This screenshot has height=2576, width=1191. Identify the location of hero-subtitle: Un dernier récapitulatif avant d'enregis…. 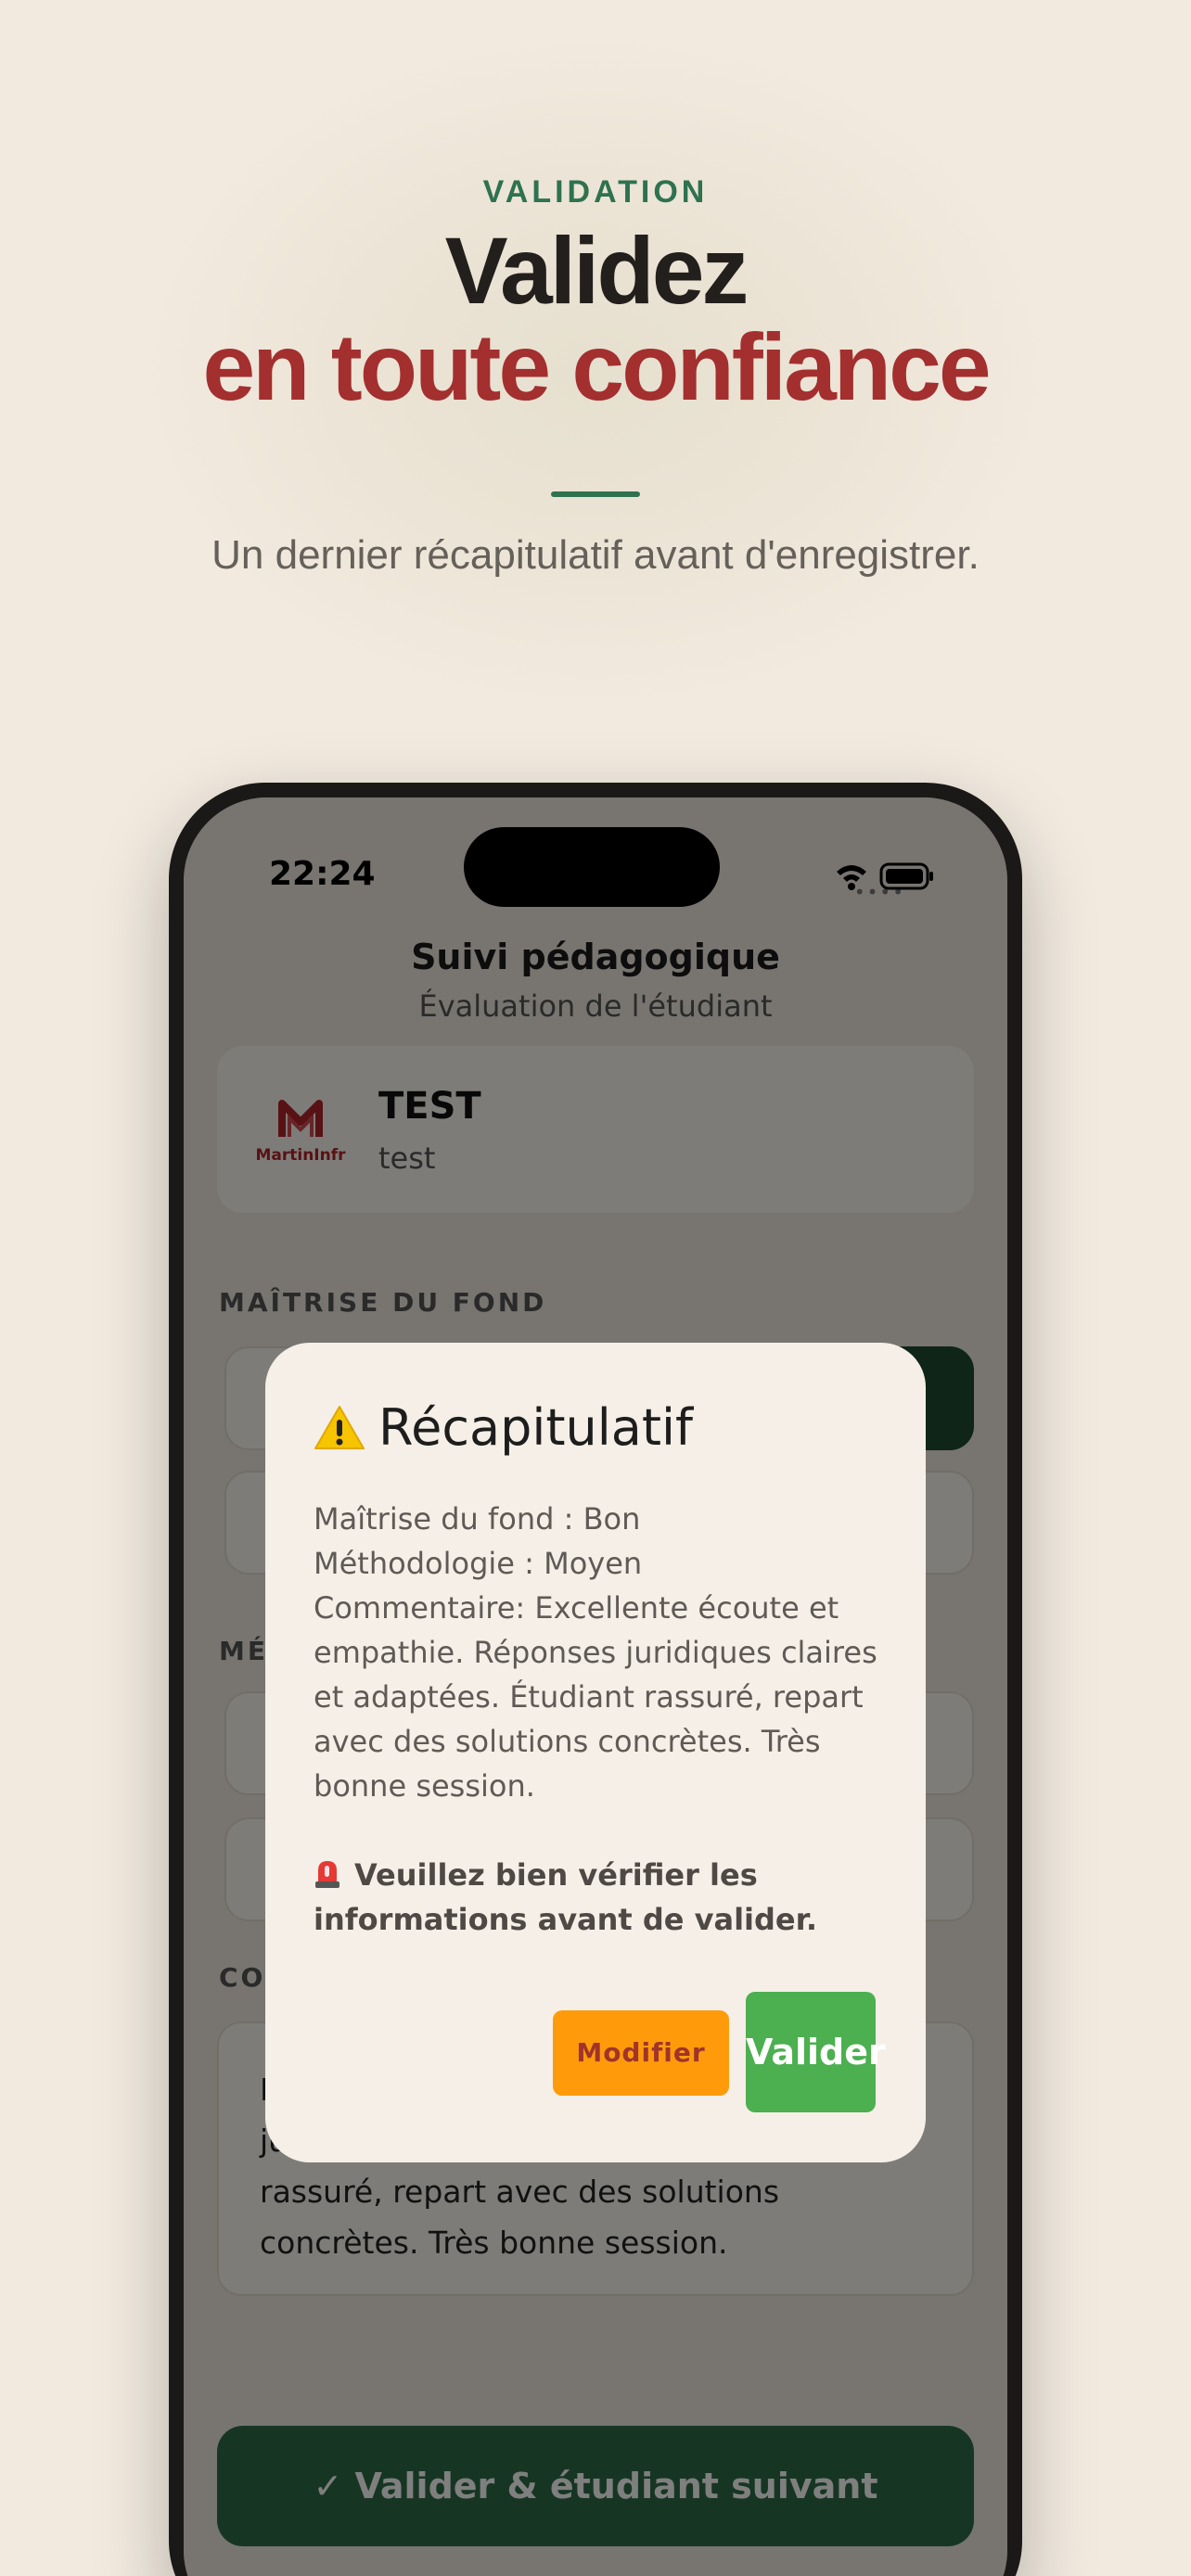
(595, 555).